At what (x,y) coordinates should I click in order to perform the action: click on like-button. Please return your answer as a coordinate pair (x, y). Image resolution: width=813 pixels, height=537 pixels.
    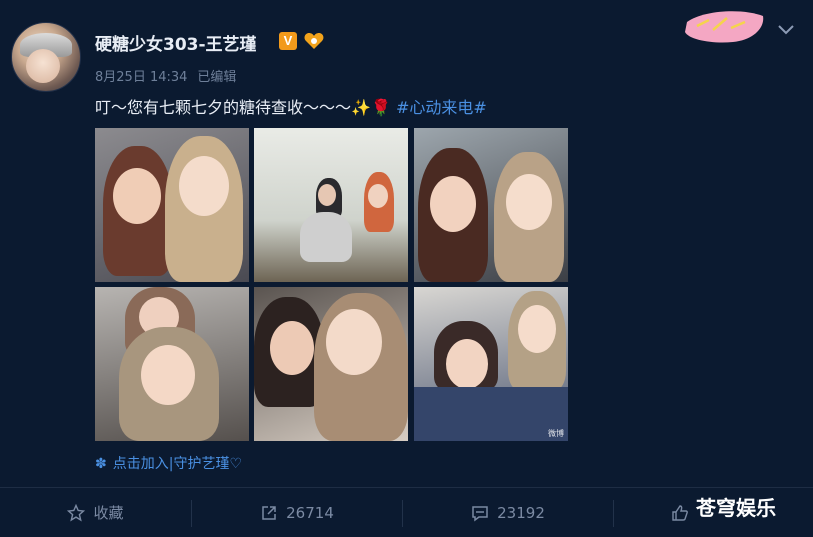
    Looking at the image, I should click on (680, 512).